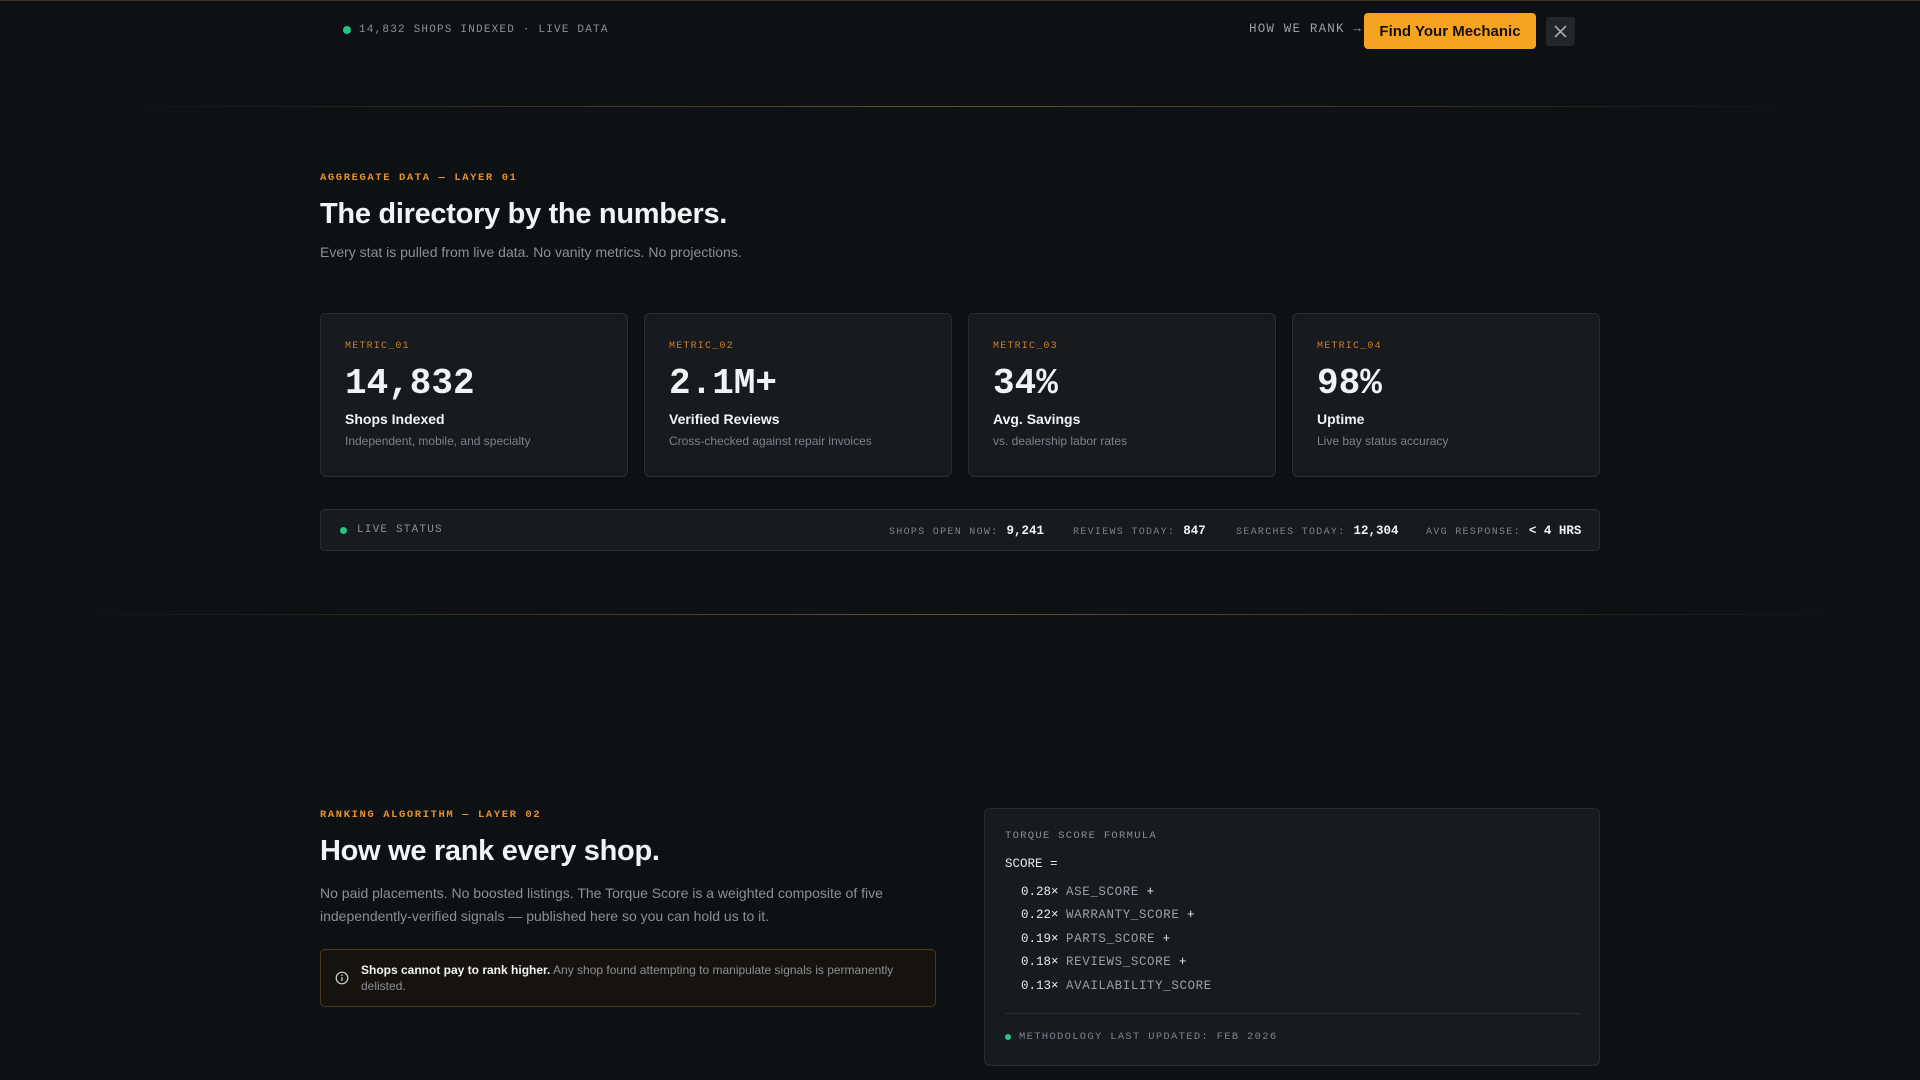 Image resolution: width=1920 pixels, height=1080 pixels. What do you see at coordinates (1123, 915) in the screenshot?
I see `formula-signal: WARRANTY_SCORE` at bounding box center [1123, 915].